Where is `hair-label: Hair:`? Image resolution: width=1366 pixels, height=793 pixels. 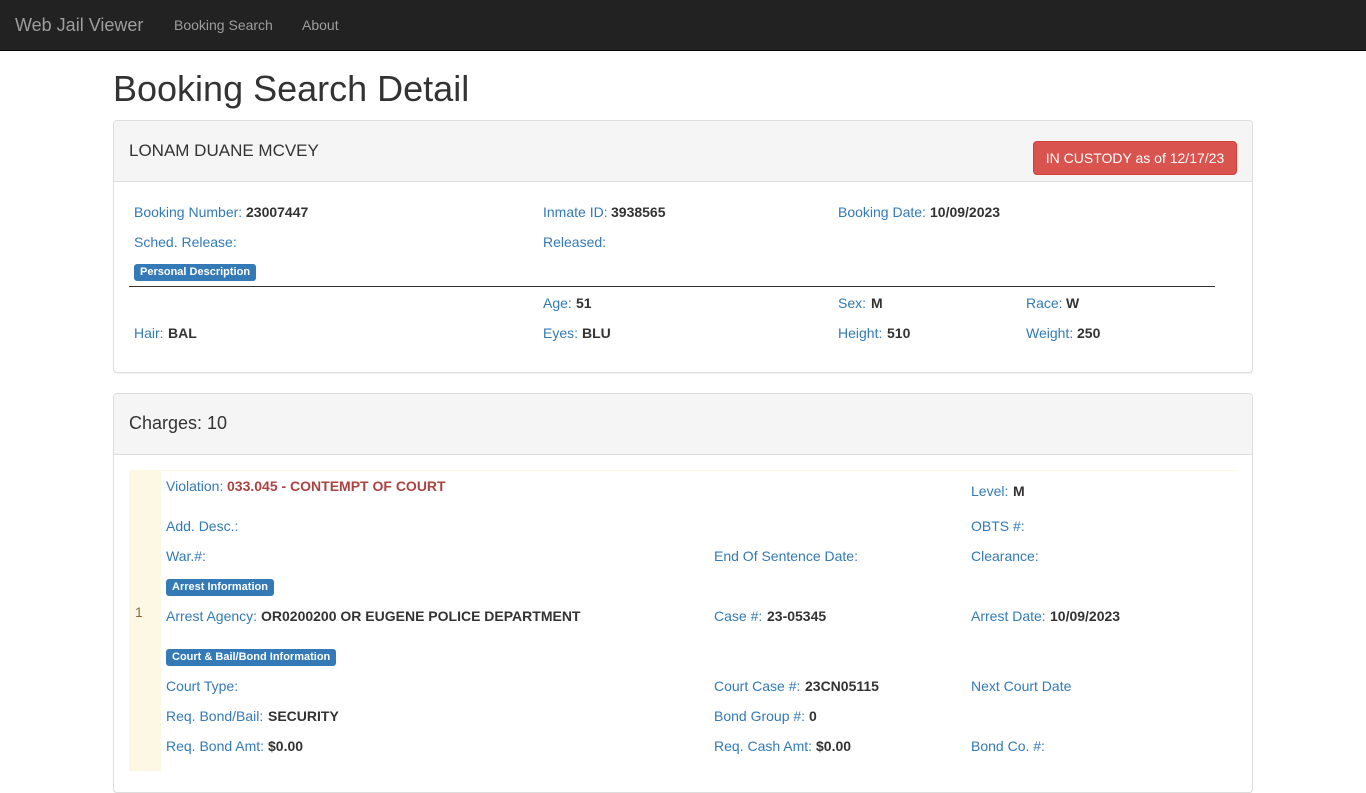
hair-label: Hair: is located at coordinates (149, 333).